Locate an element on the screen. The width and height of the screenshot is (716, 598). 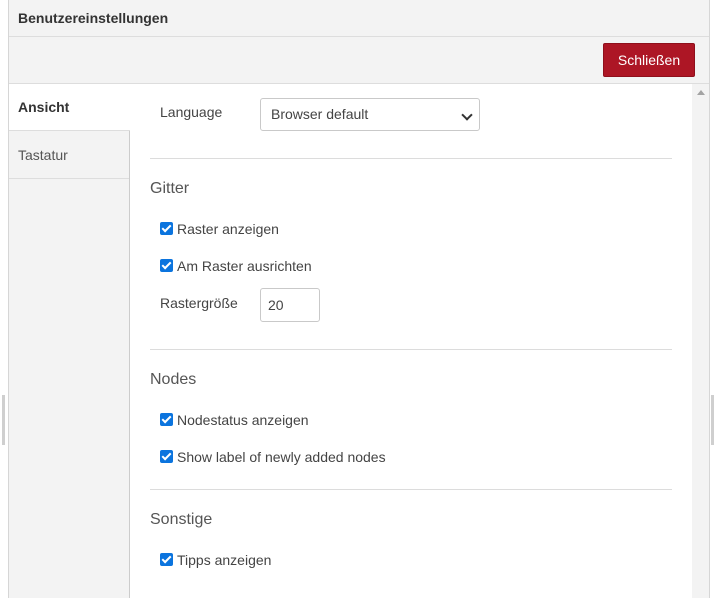
node-label-checkbox is located at coordinates (166, 456).